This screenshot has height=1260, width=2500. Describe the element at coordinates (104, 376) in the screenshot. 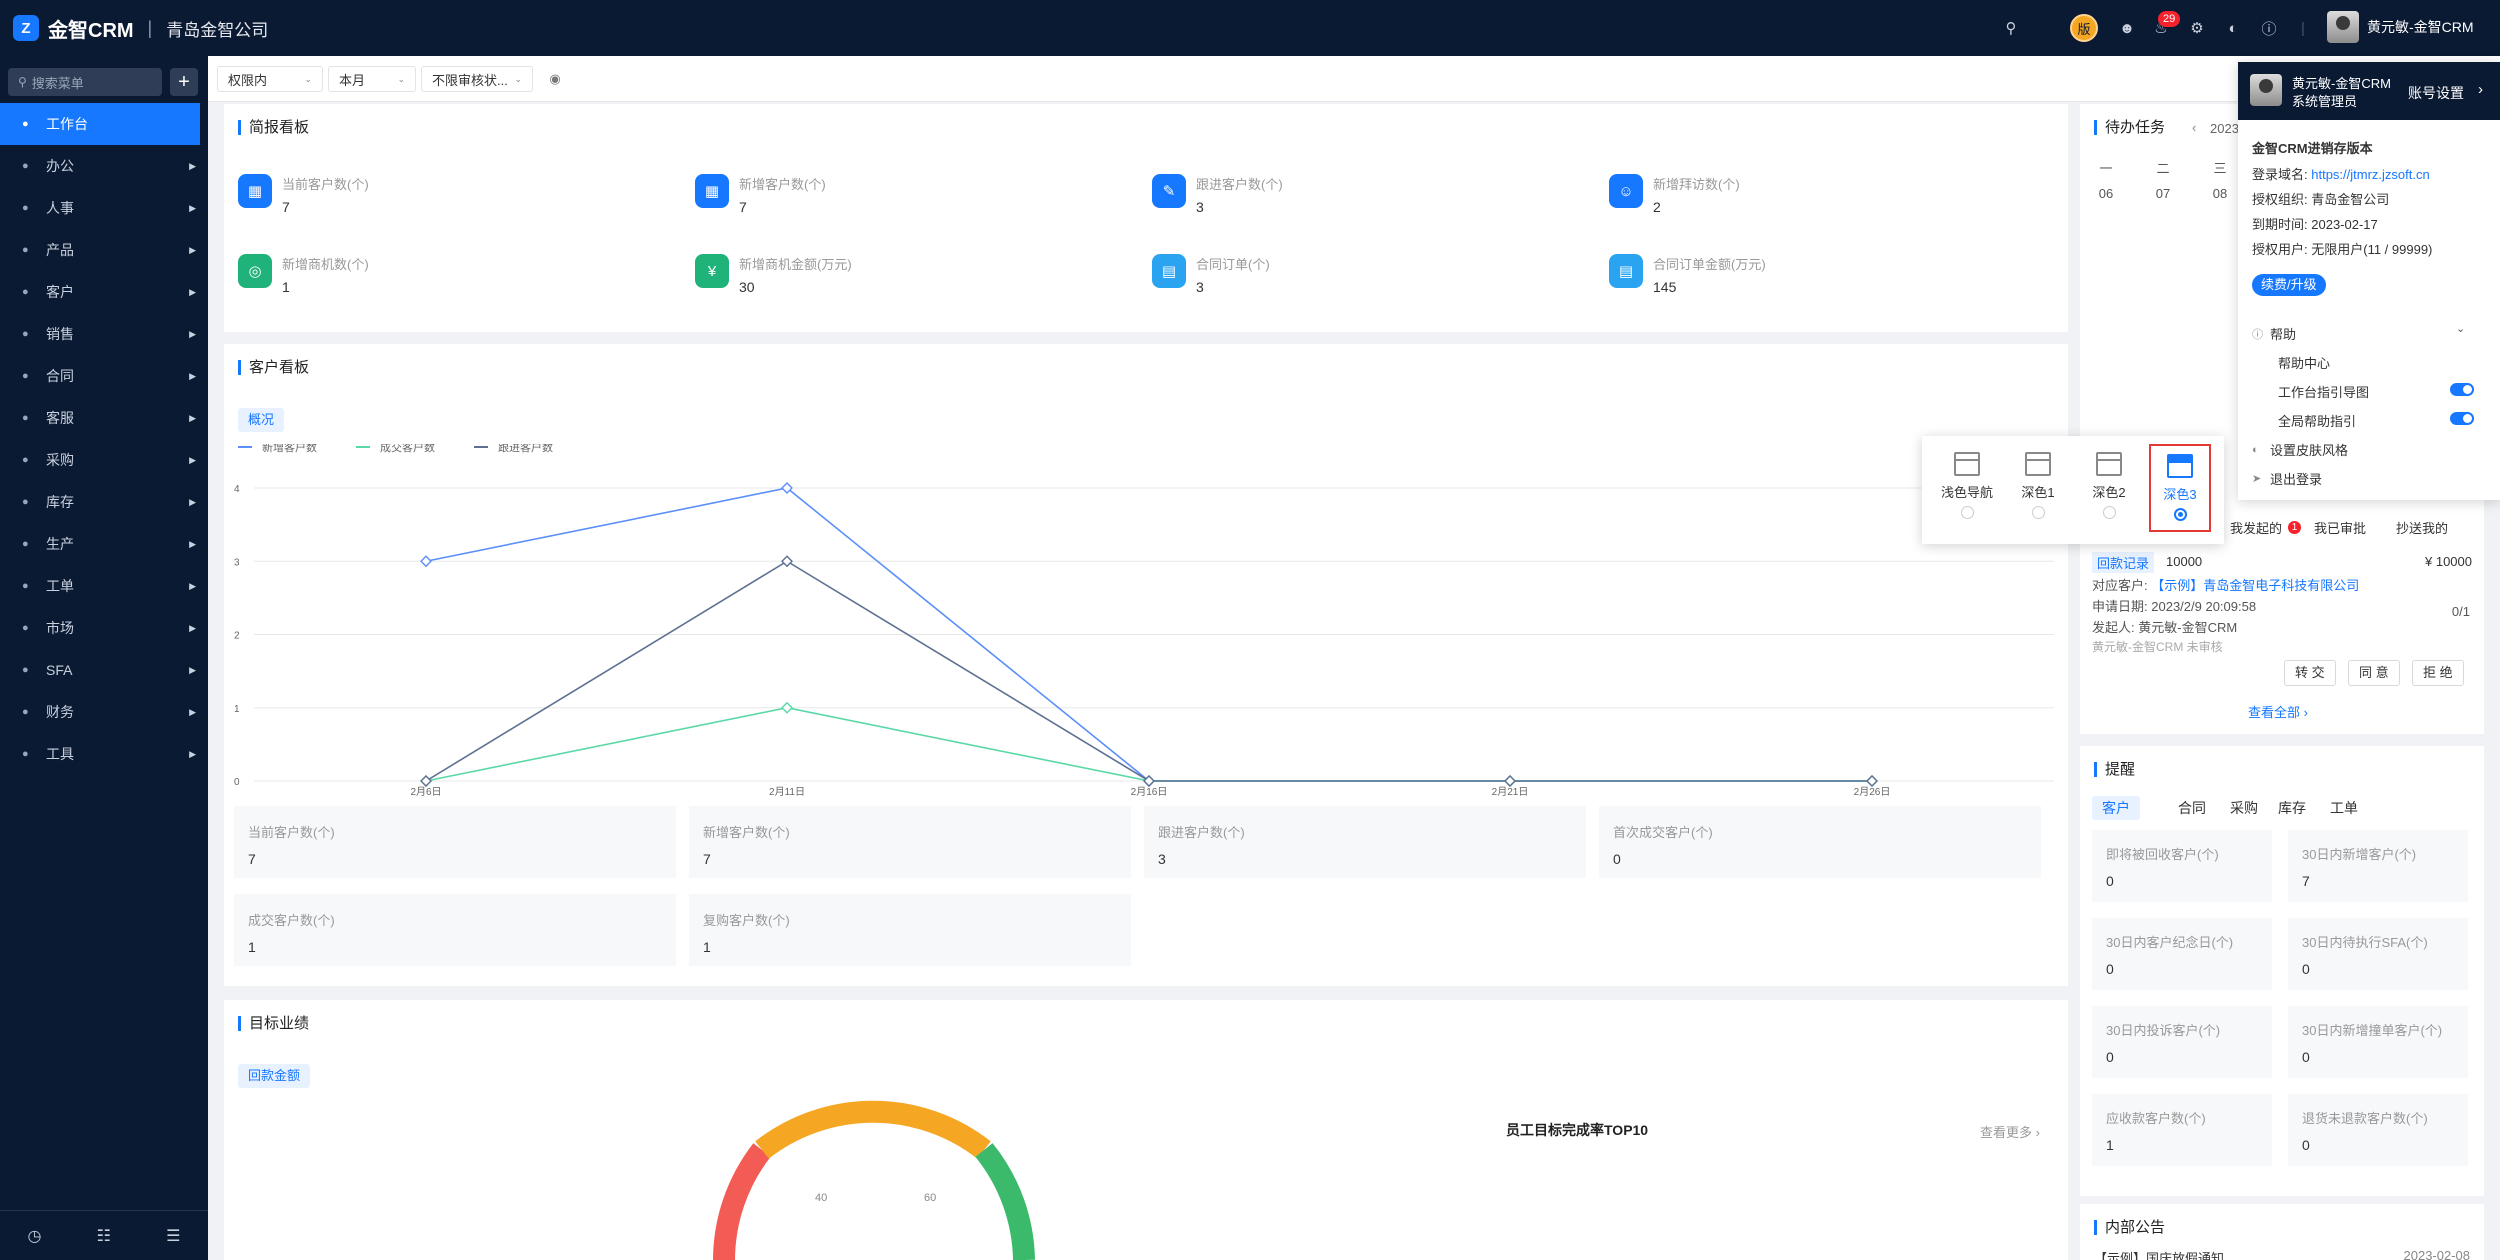

I see `sidebar-item: ● 合同 ▶` at that location.